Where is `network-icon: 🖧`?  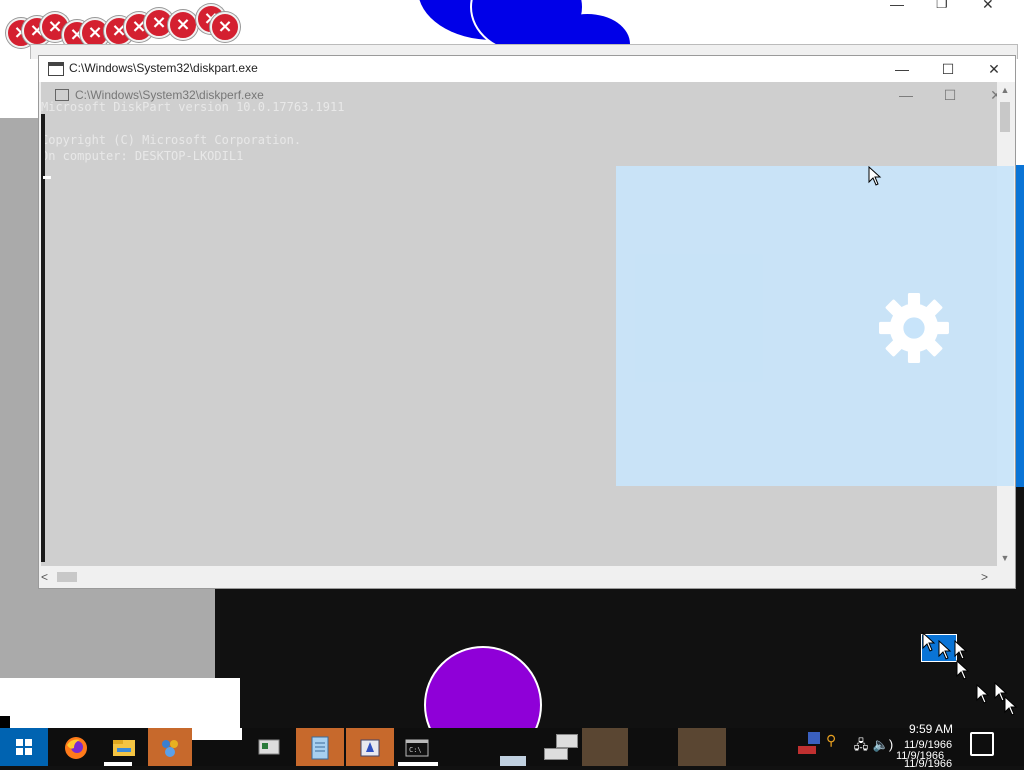
network-icon: 🖧 is located at coordinates (861, 745).